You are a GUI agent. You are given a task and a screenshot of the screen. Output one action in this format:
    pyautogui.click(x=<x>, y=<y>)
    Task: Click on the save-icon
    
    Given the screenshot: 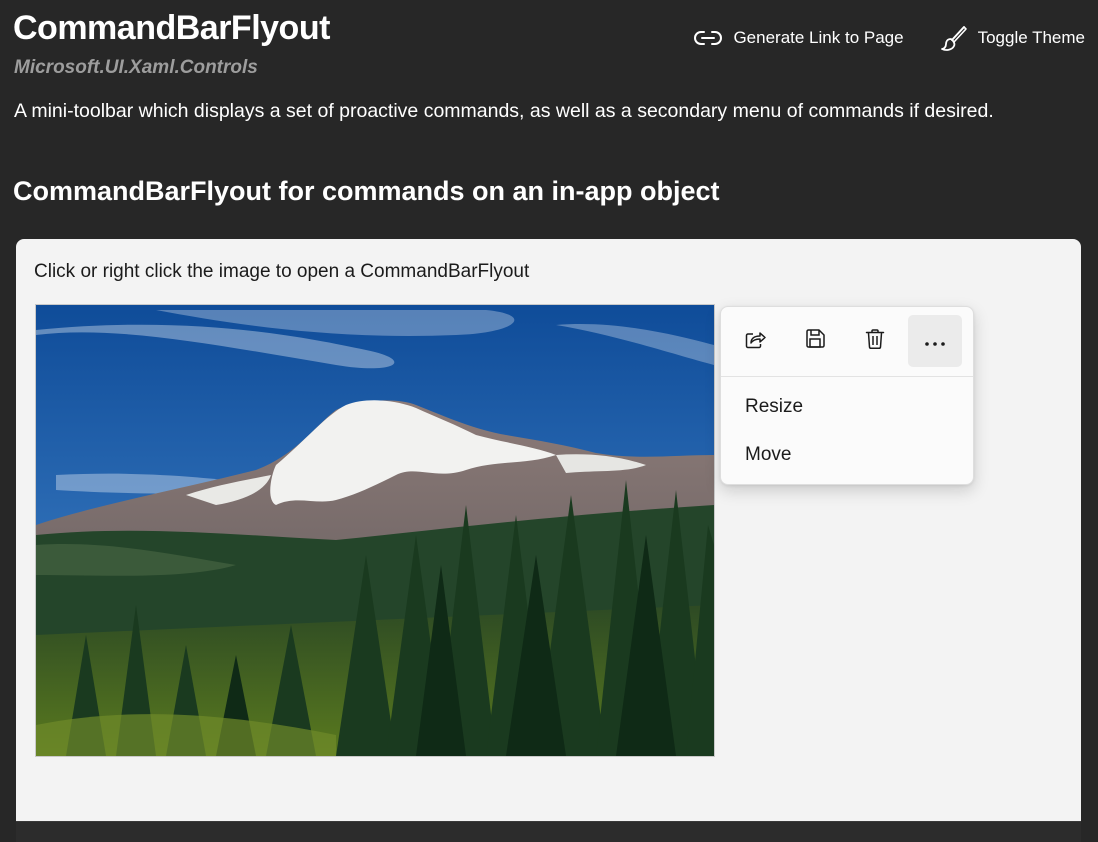 What is the action you would take?
    pyautogui.click(x=815, y=341)
    